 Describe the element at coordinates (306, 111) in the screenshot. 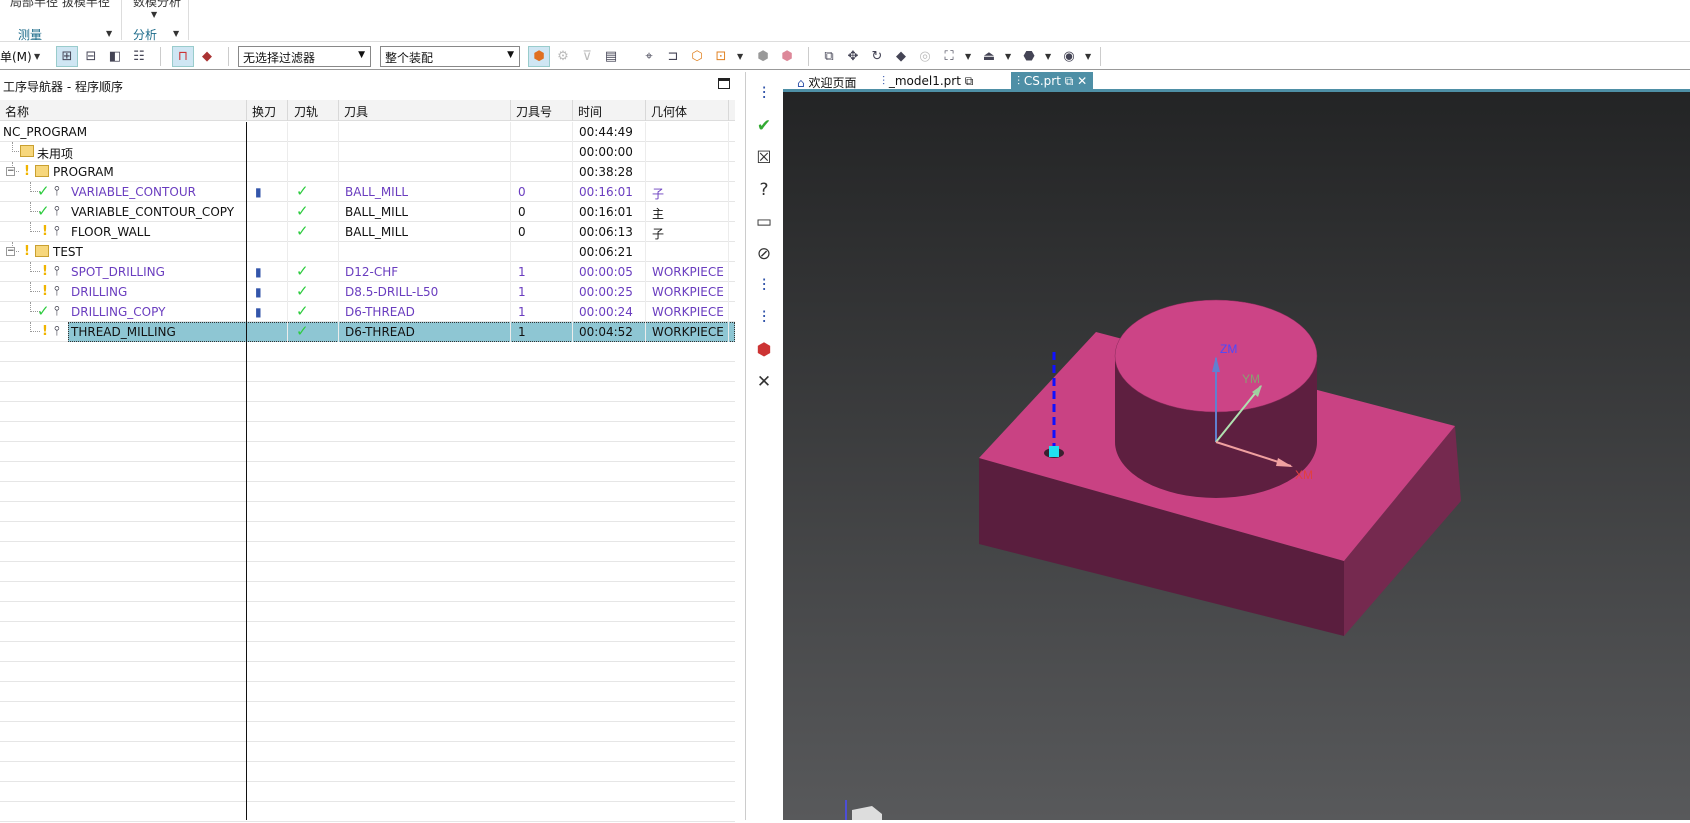

I see `column-toolpath: 刀轨` at that location.